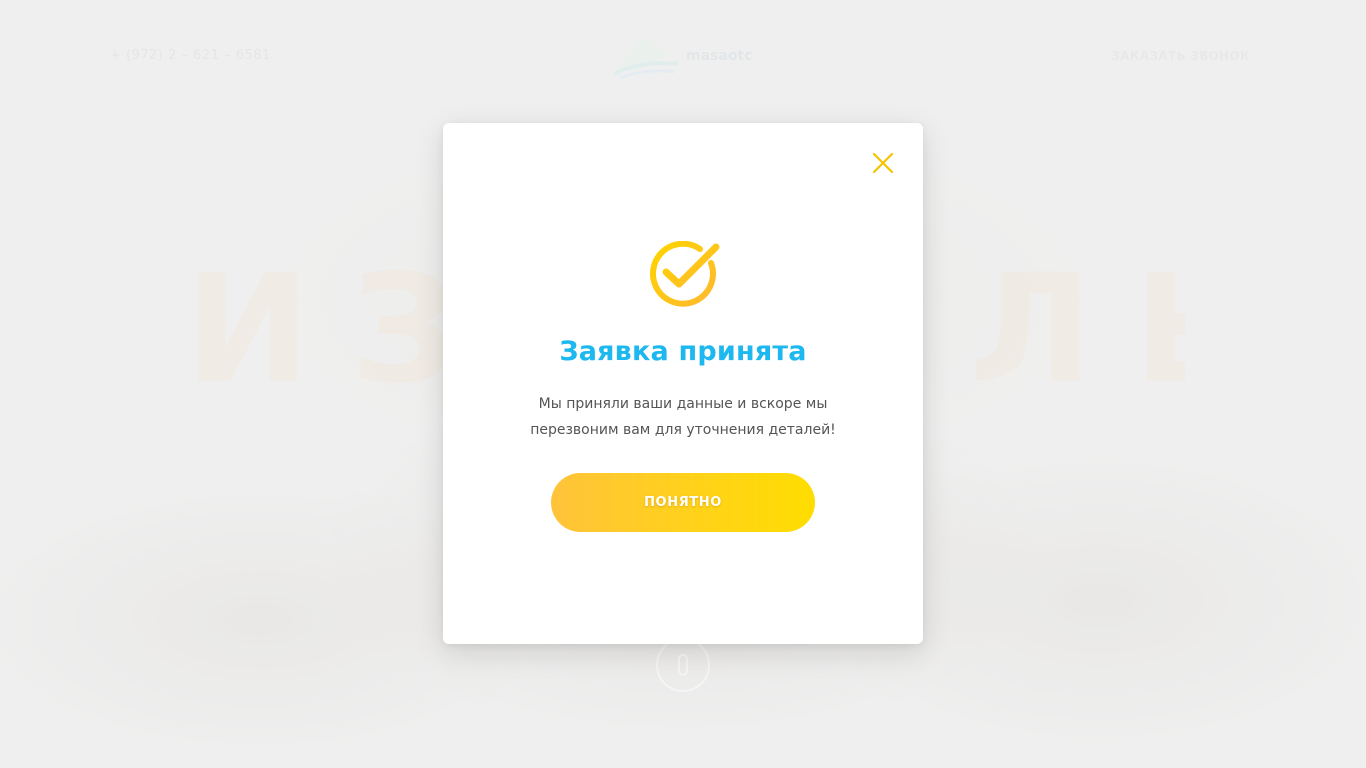  I want to click on ok-button-label: Понятно, so click(683, 502).